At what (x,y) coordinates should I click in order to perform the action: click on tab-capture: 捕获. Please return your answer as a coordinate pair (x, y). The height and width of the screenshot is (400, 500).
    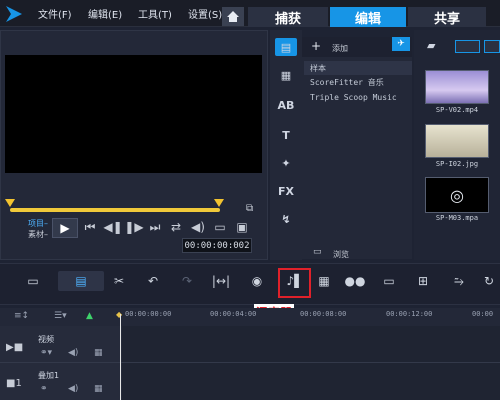
    Looking at the image, I should click on (288, 17).